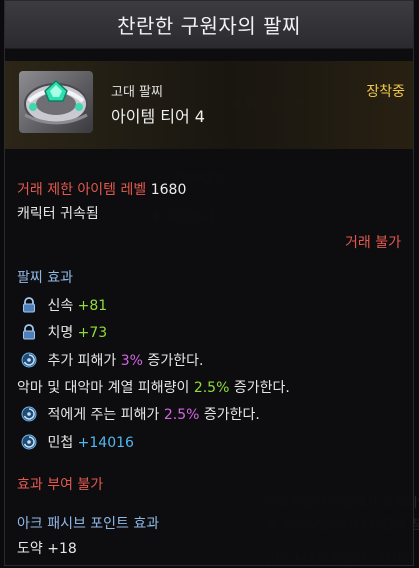 Image resolution: width=419 pixels, height=568 pixels. Describe the element at coordinates (105, 388) in the screenshot. I see `effect-text: 악마 및 대악마 계열 피해량이` at that location.